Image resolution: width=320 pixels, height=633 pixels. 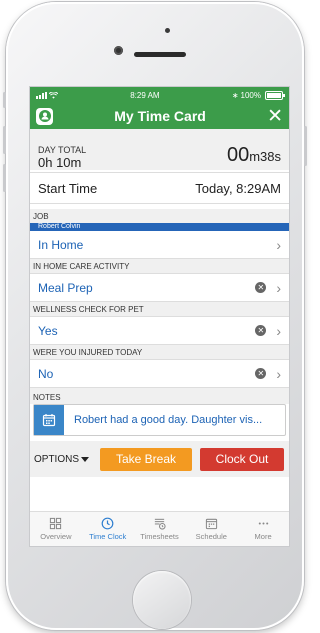 What do you see at coordinates (65, 287) in the screenshot?
I see `activity-value: Meal Prep` at bounding box center [65, 287].